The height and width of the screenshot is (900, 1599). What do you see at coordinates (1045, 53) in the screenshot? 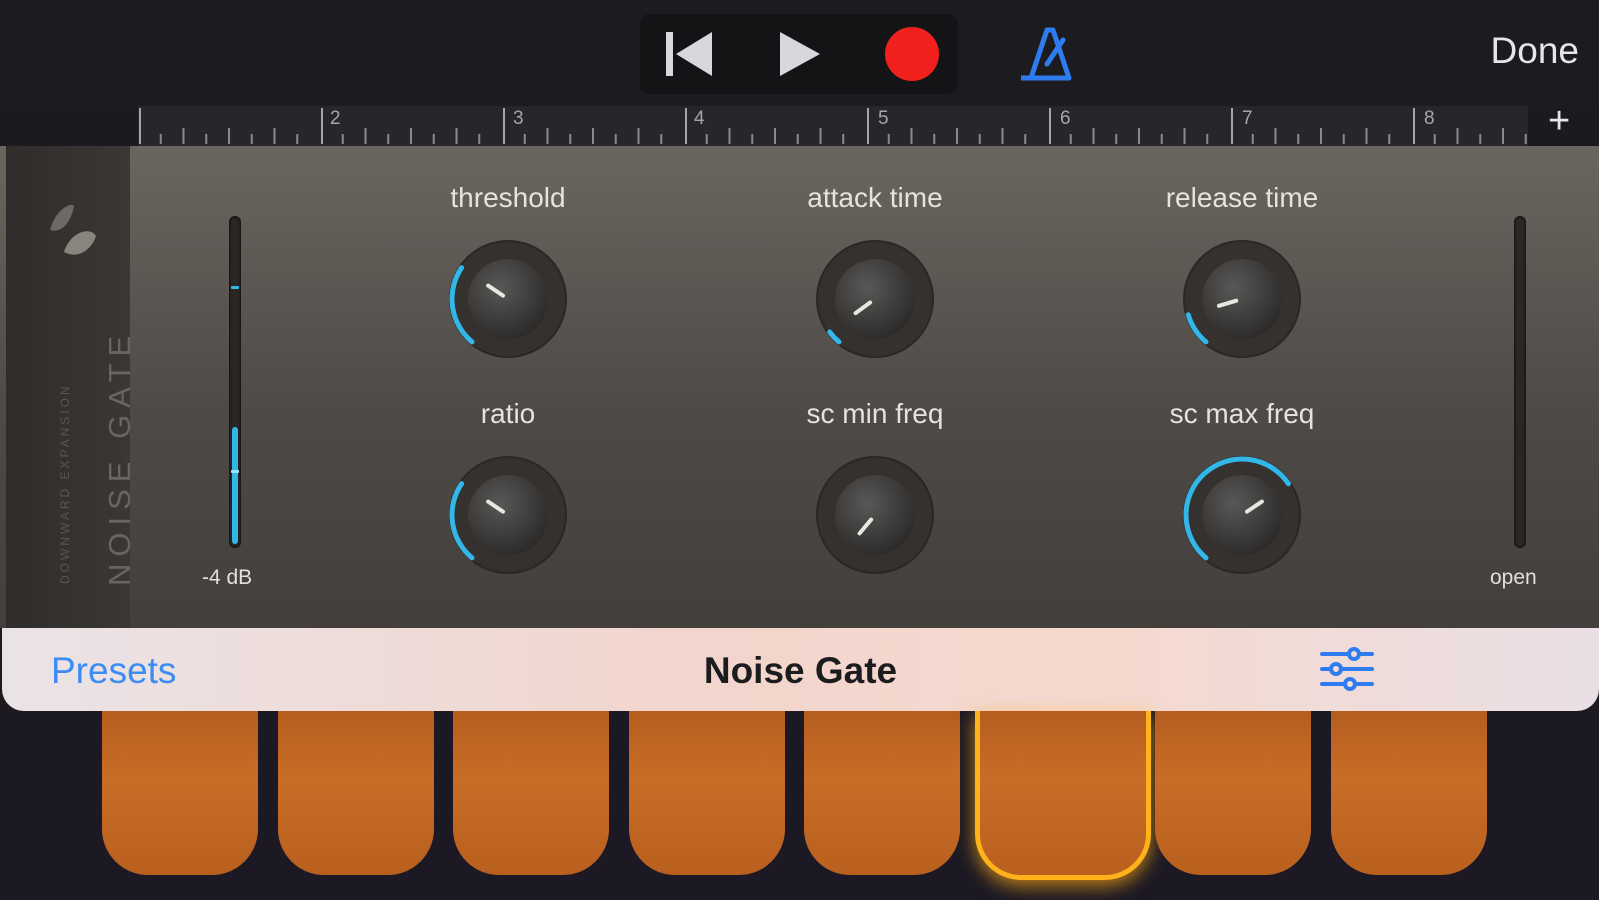
I see `metronome-icon` at bounding box center [1045, 53].